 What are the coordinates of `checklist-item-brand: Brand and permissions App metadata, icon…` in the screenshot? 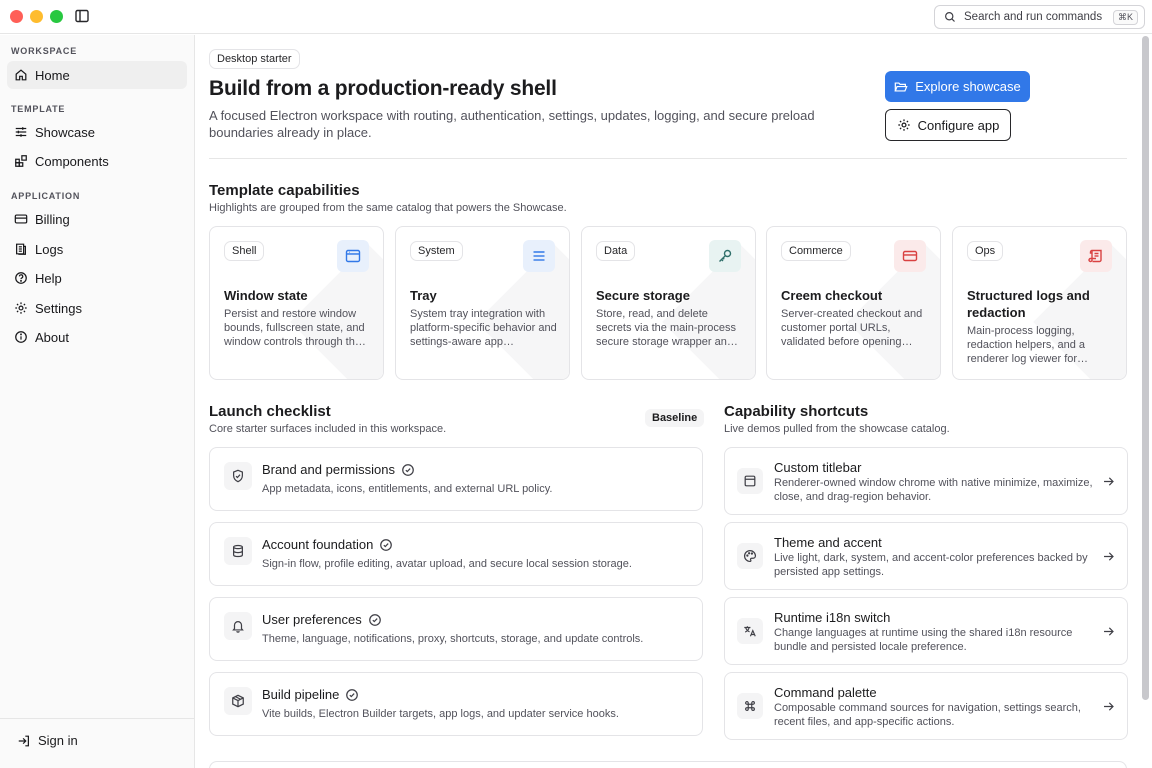 It's located at (456, 479).